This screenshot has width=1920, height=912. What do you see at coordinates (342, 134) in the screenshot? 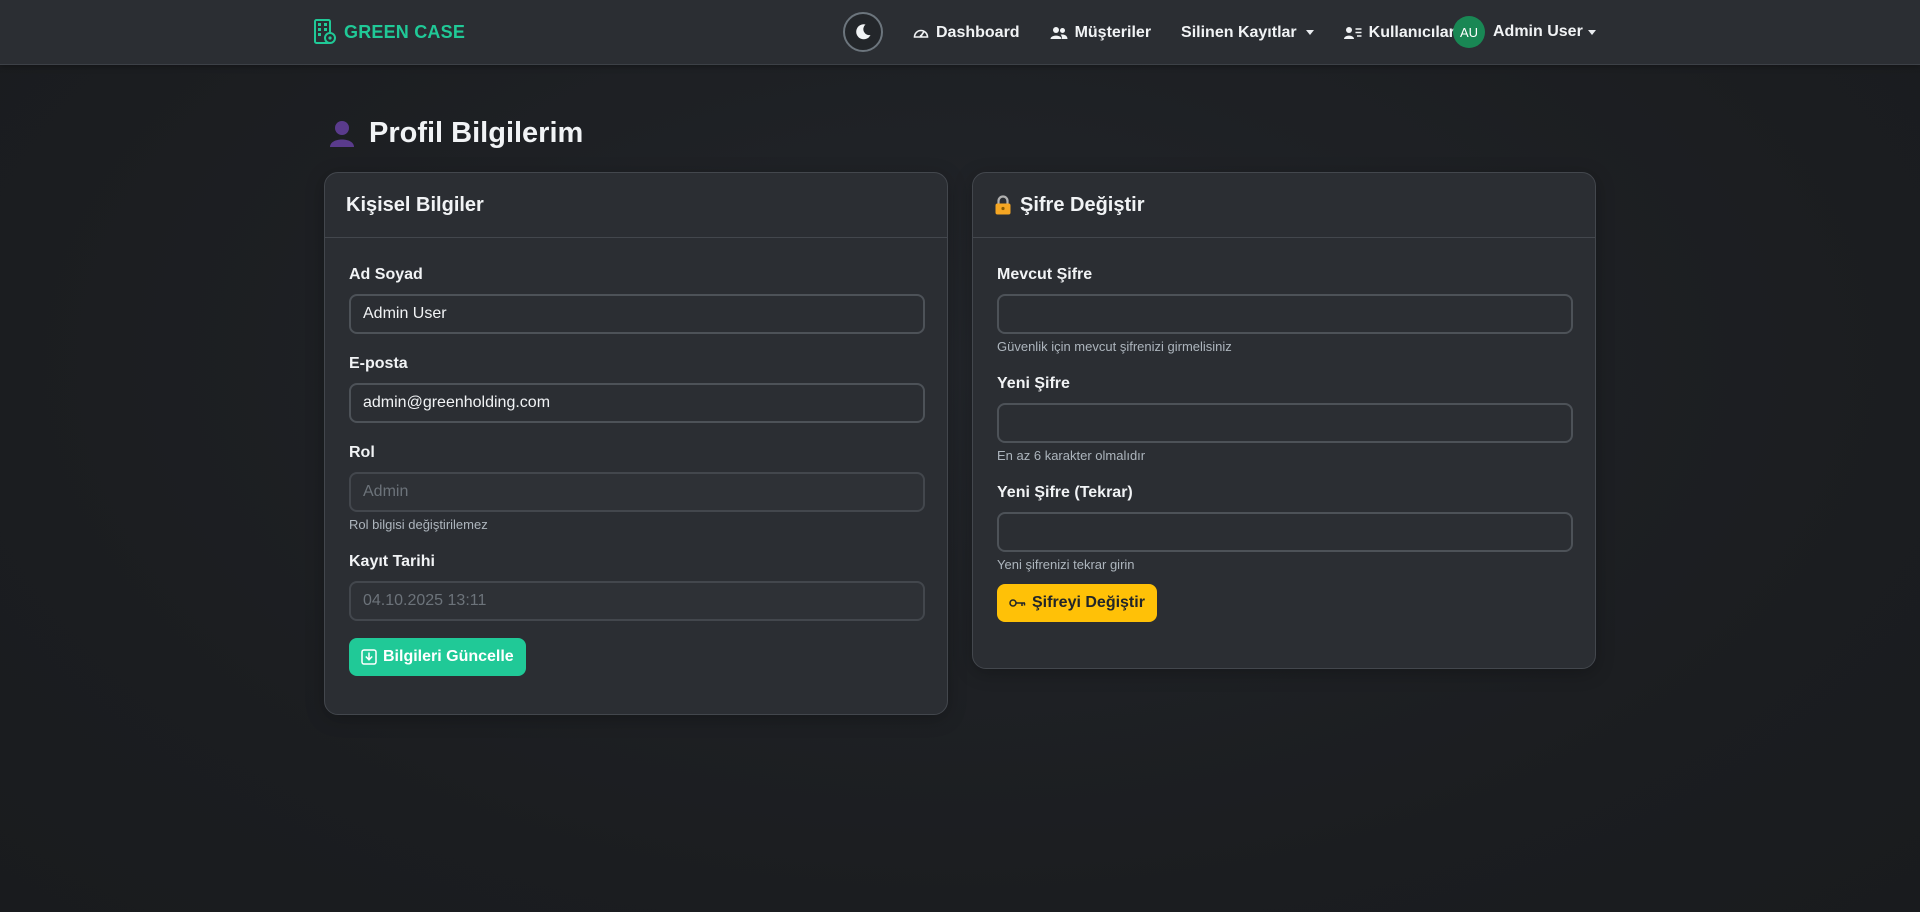
I see `bust-silhouette-icon` at bounding box center [342, 134].